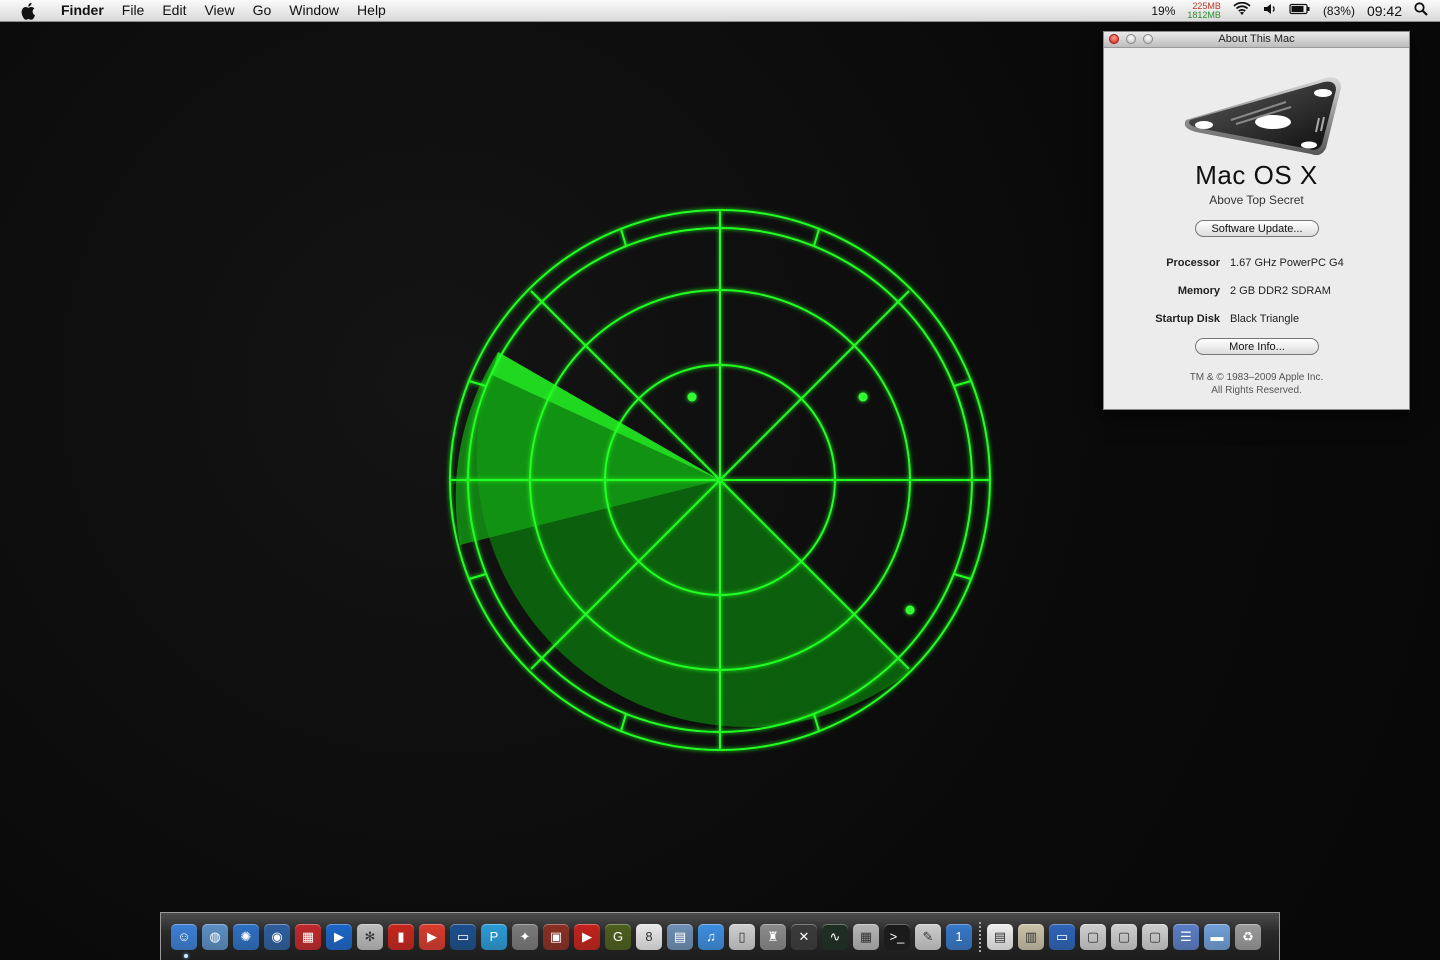 Image resolution: width=1440 pixels, height=960 pixels. I want to click on zoom-button, so click(1148, 39).